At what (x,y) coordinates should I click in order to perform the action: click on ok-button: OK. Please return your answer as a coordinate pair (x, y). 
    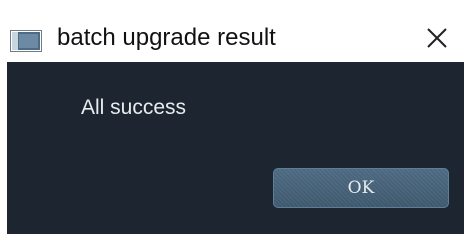
    Looking at the image, I should click on (361, 188).